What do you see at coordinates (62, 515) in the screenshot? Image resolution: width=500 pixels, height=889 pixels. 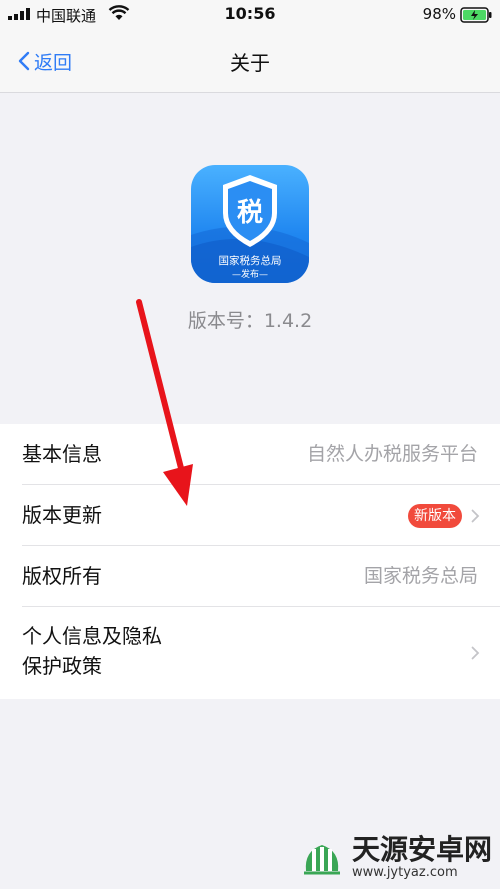 I see `row-label: 版本更新` at bounding box center [62, 515].